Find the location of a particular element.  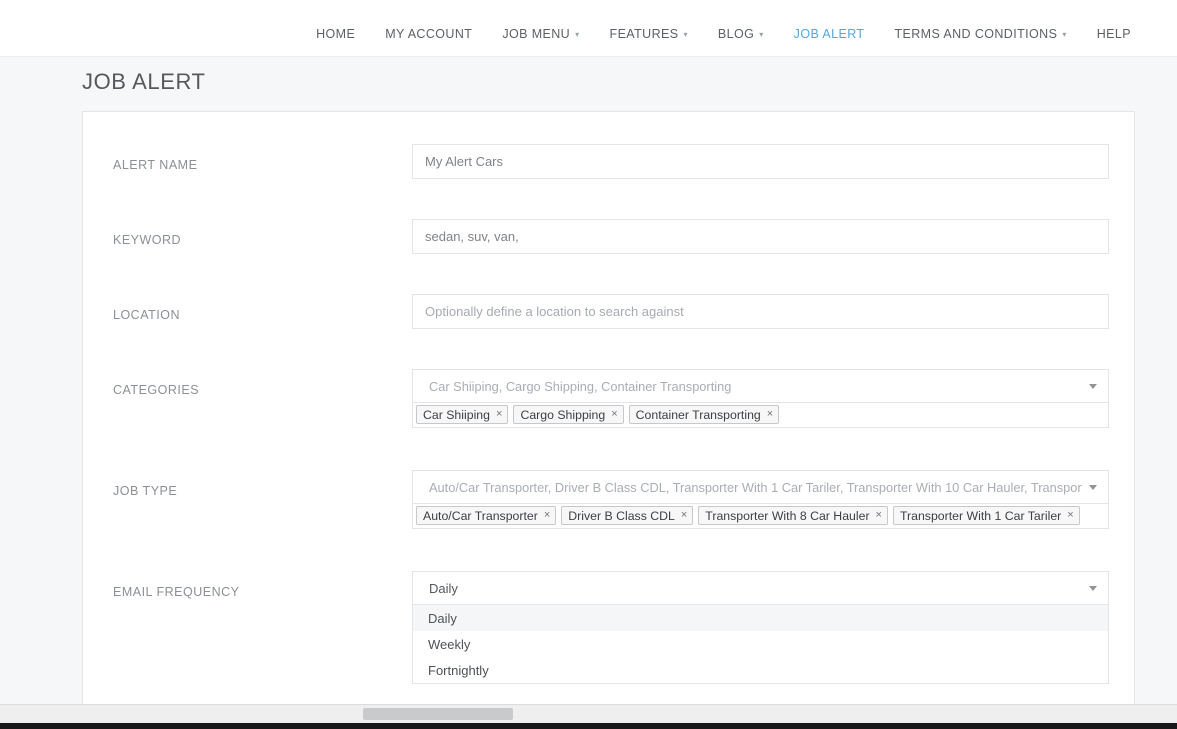

alert-name-input: My Alert Cars is located at coordinates (760, 161).